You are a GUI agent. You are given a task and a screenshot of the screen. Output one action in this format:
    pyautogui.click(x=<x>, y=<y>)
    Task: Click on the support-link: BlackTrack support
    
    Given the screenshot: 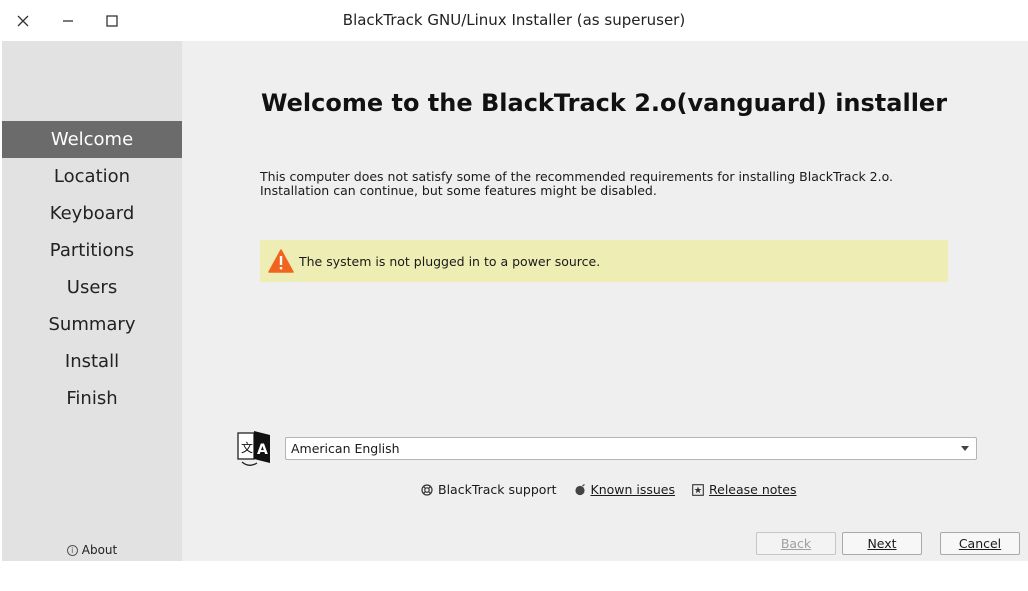 What is the action you would take?
    pyautogui.click(x=489, y=489)
    